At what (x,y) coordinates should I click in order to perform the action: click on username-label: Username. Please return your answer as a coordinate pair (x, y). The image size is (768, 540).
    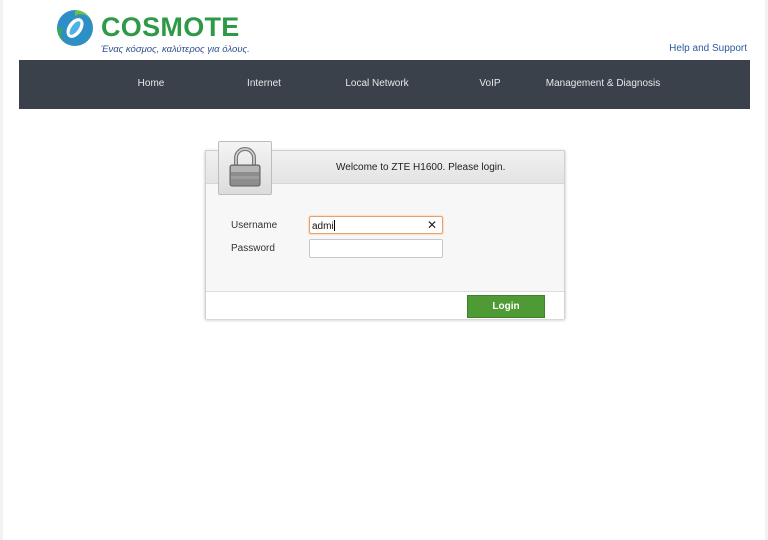
    Looking at the image, I should click on (254, 225).